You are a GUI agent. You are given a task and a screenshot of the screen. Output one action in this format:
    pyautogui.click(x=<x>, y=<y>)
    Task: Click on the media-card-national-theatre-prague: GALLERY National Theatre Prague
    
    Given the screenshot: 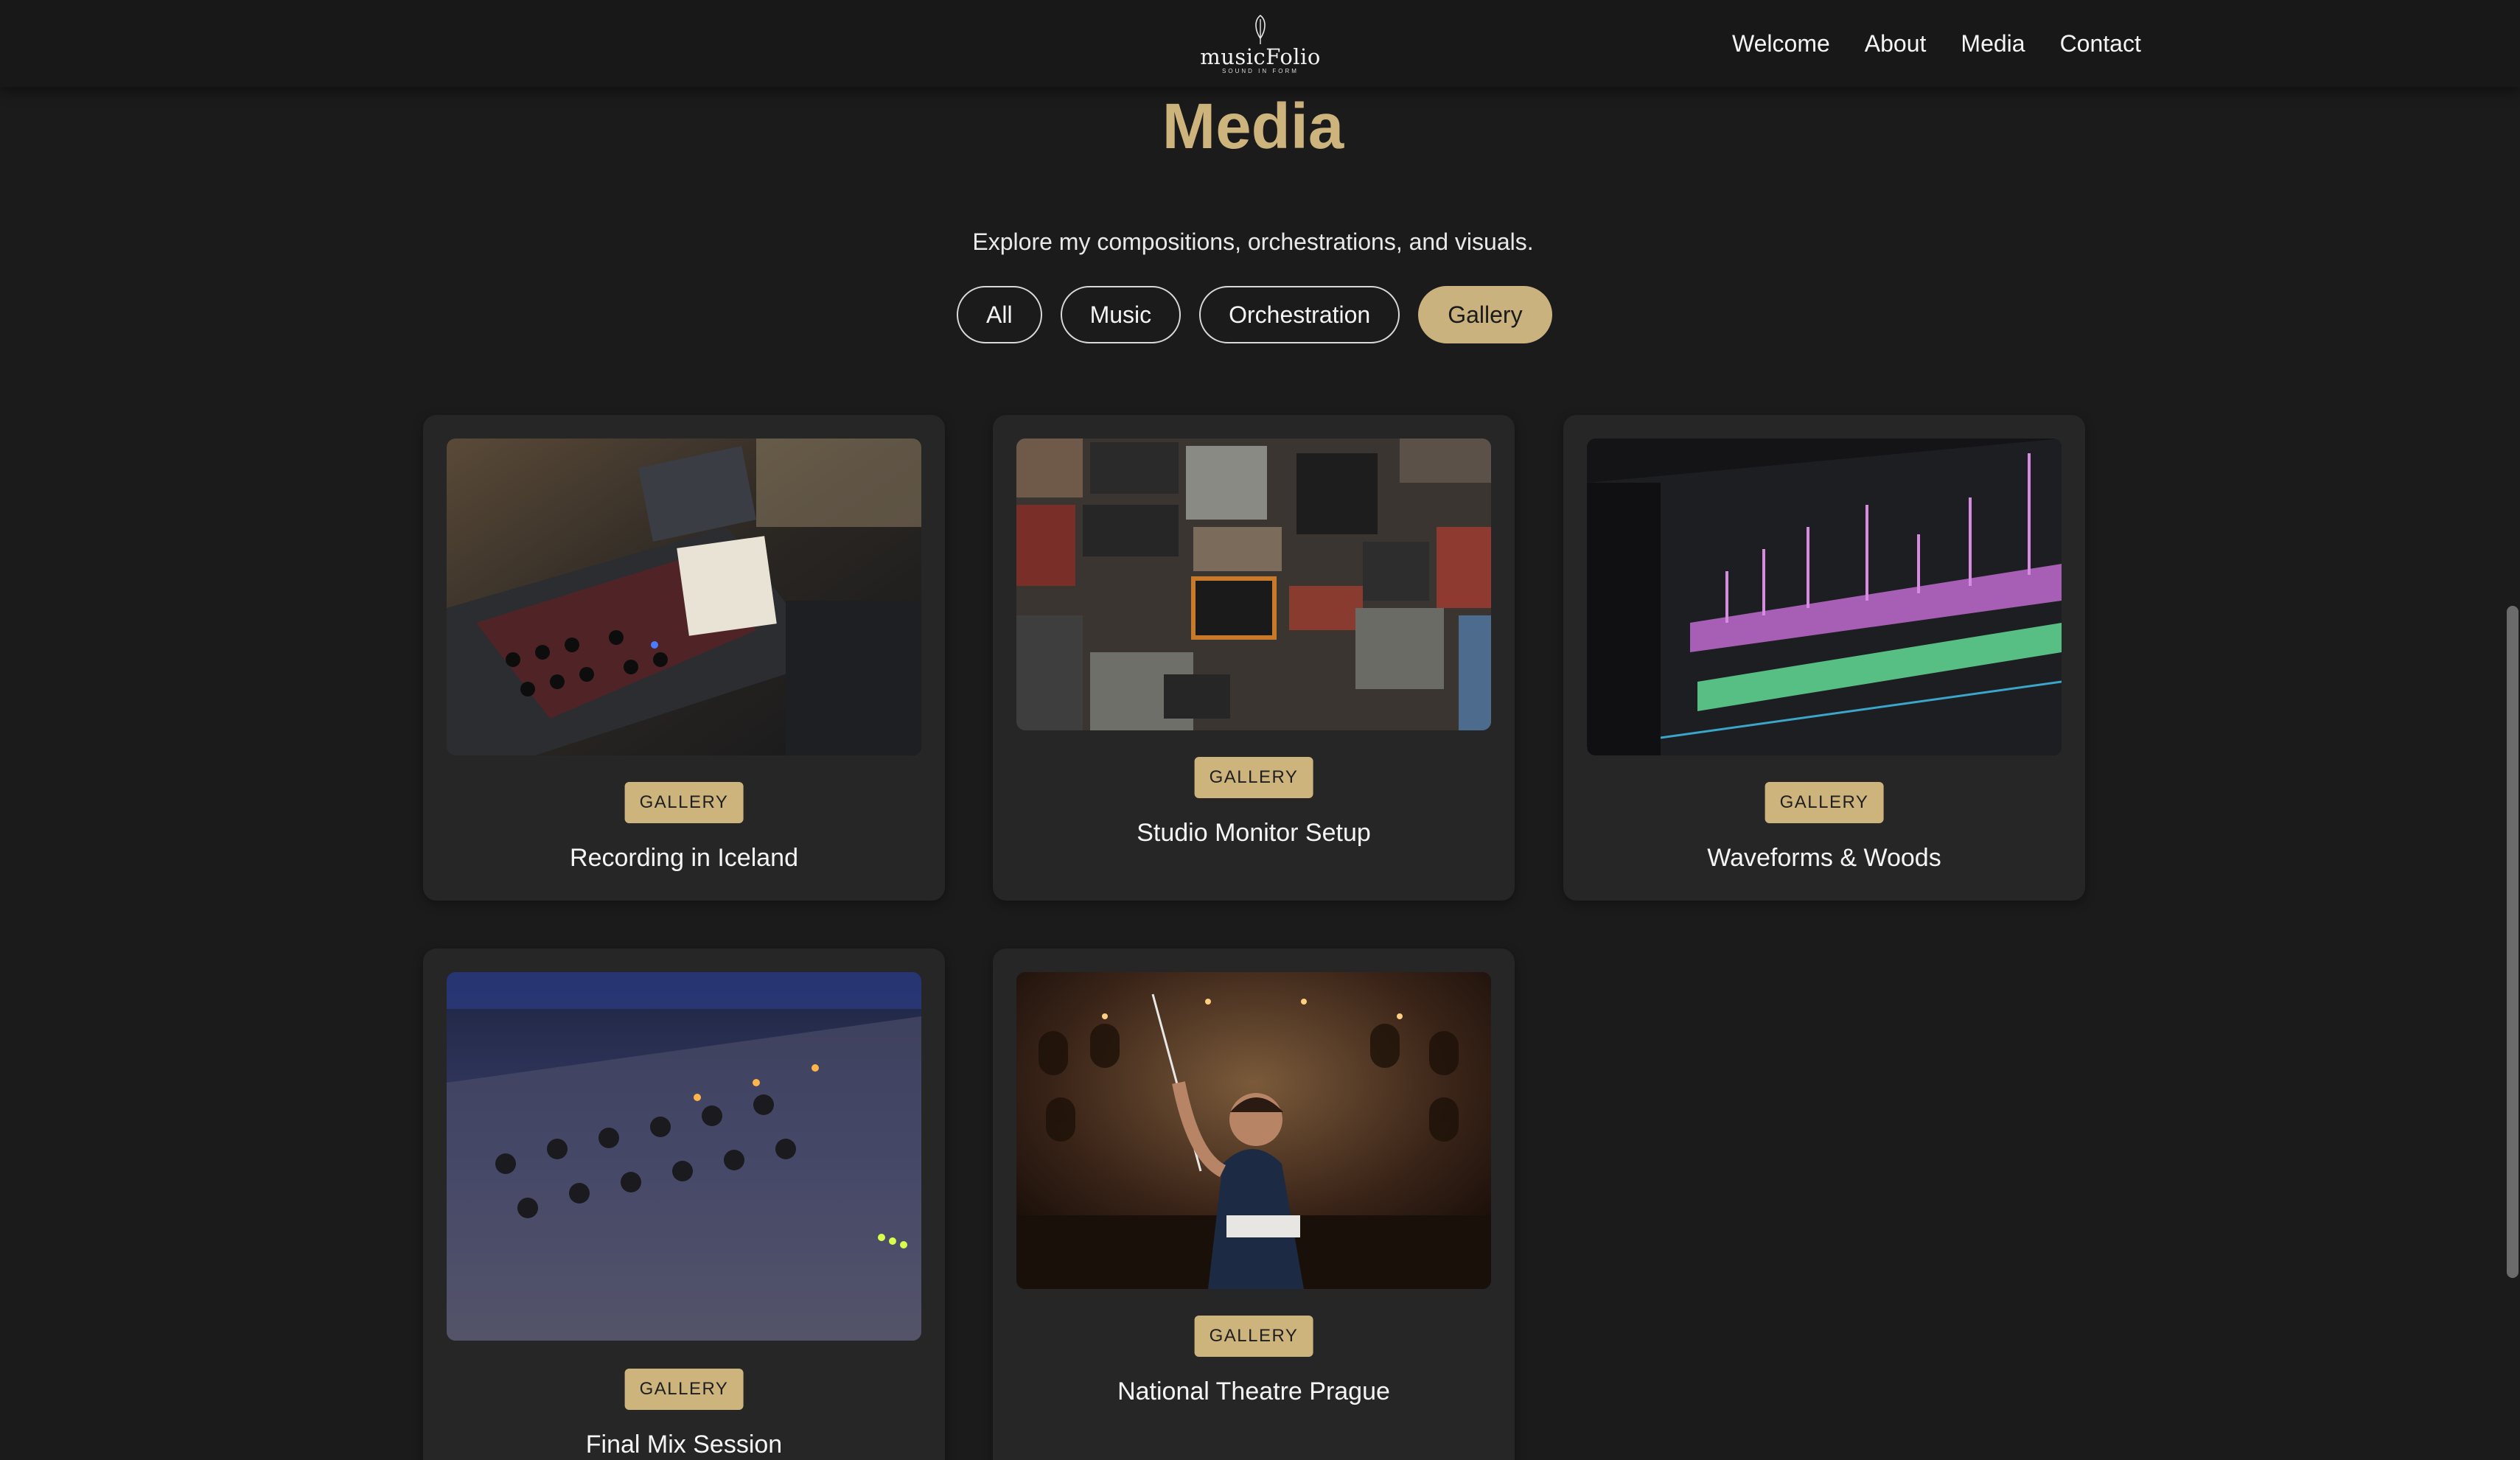 What is the action you would take?
    pyautogui.click(x=1254, y=1204)
    